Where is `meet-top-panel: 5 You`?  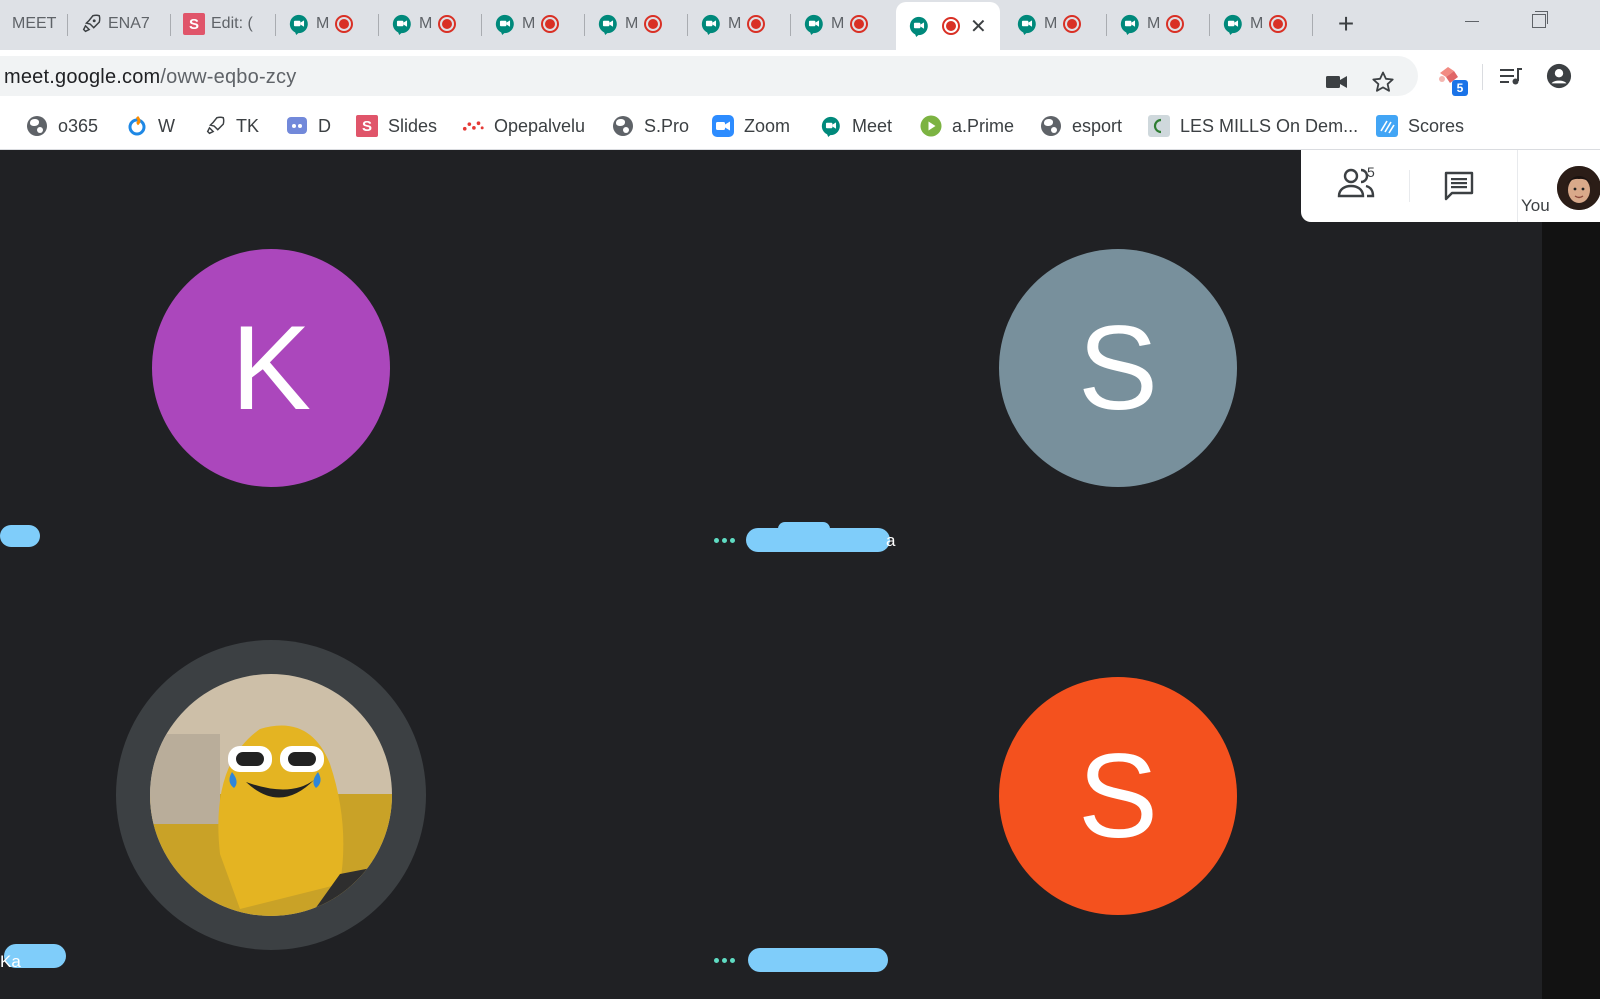
meet-top-panel: 5 You is located at coordinates (1450, 186).